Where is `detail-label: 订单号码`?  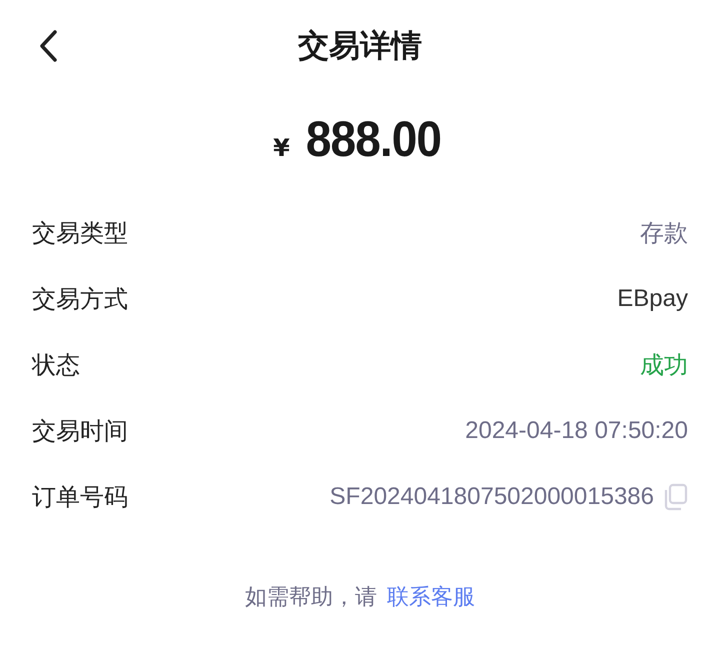
detail-label: 订单号码 is located at coordinates (80, 497).